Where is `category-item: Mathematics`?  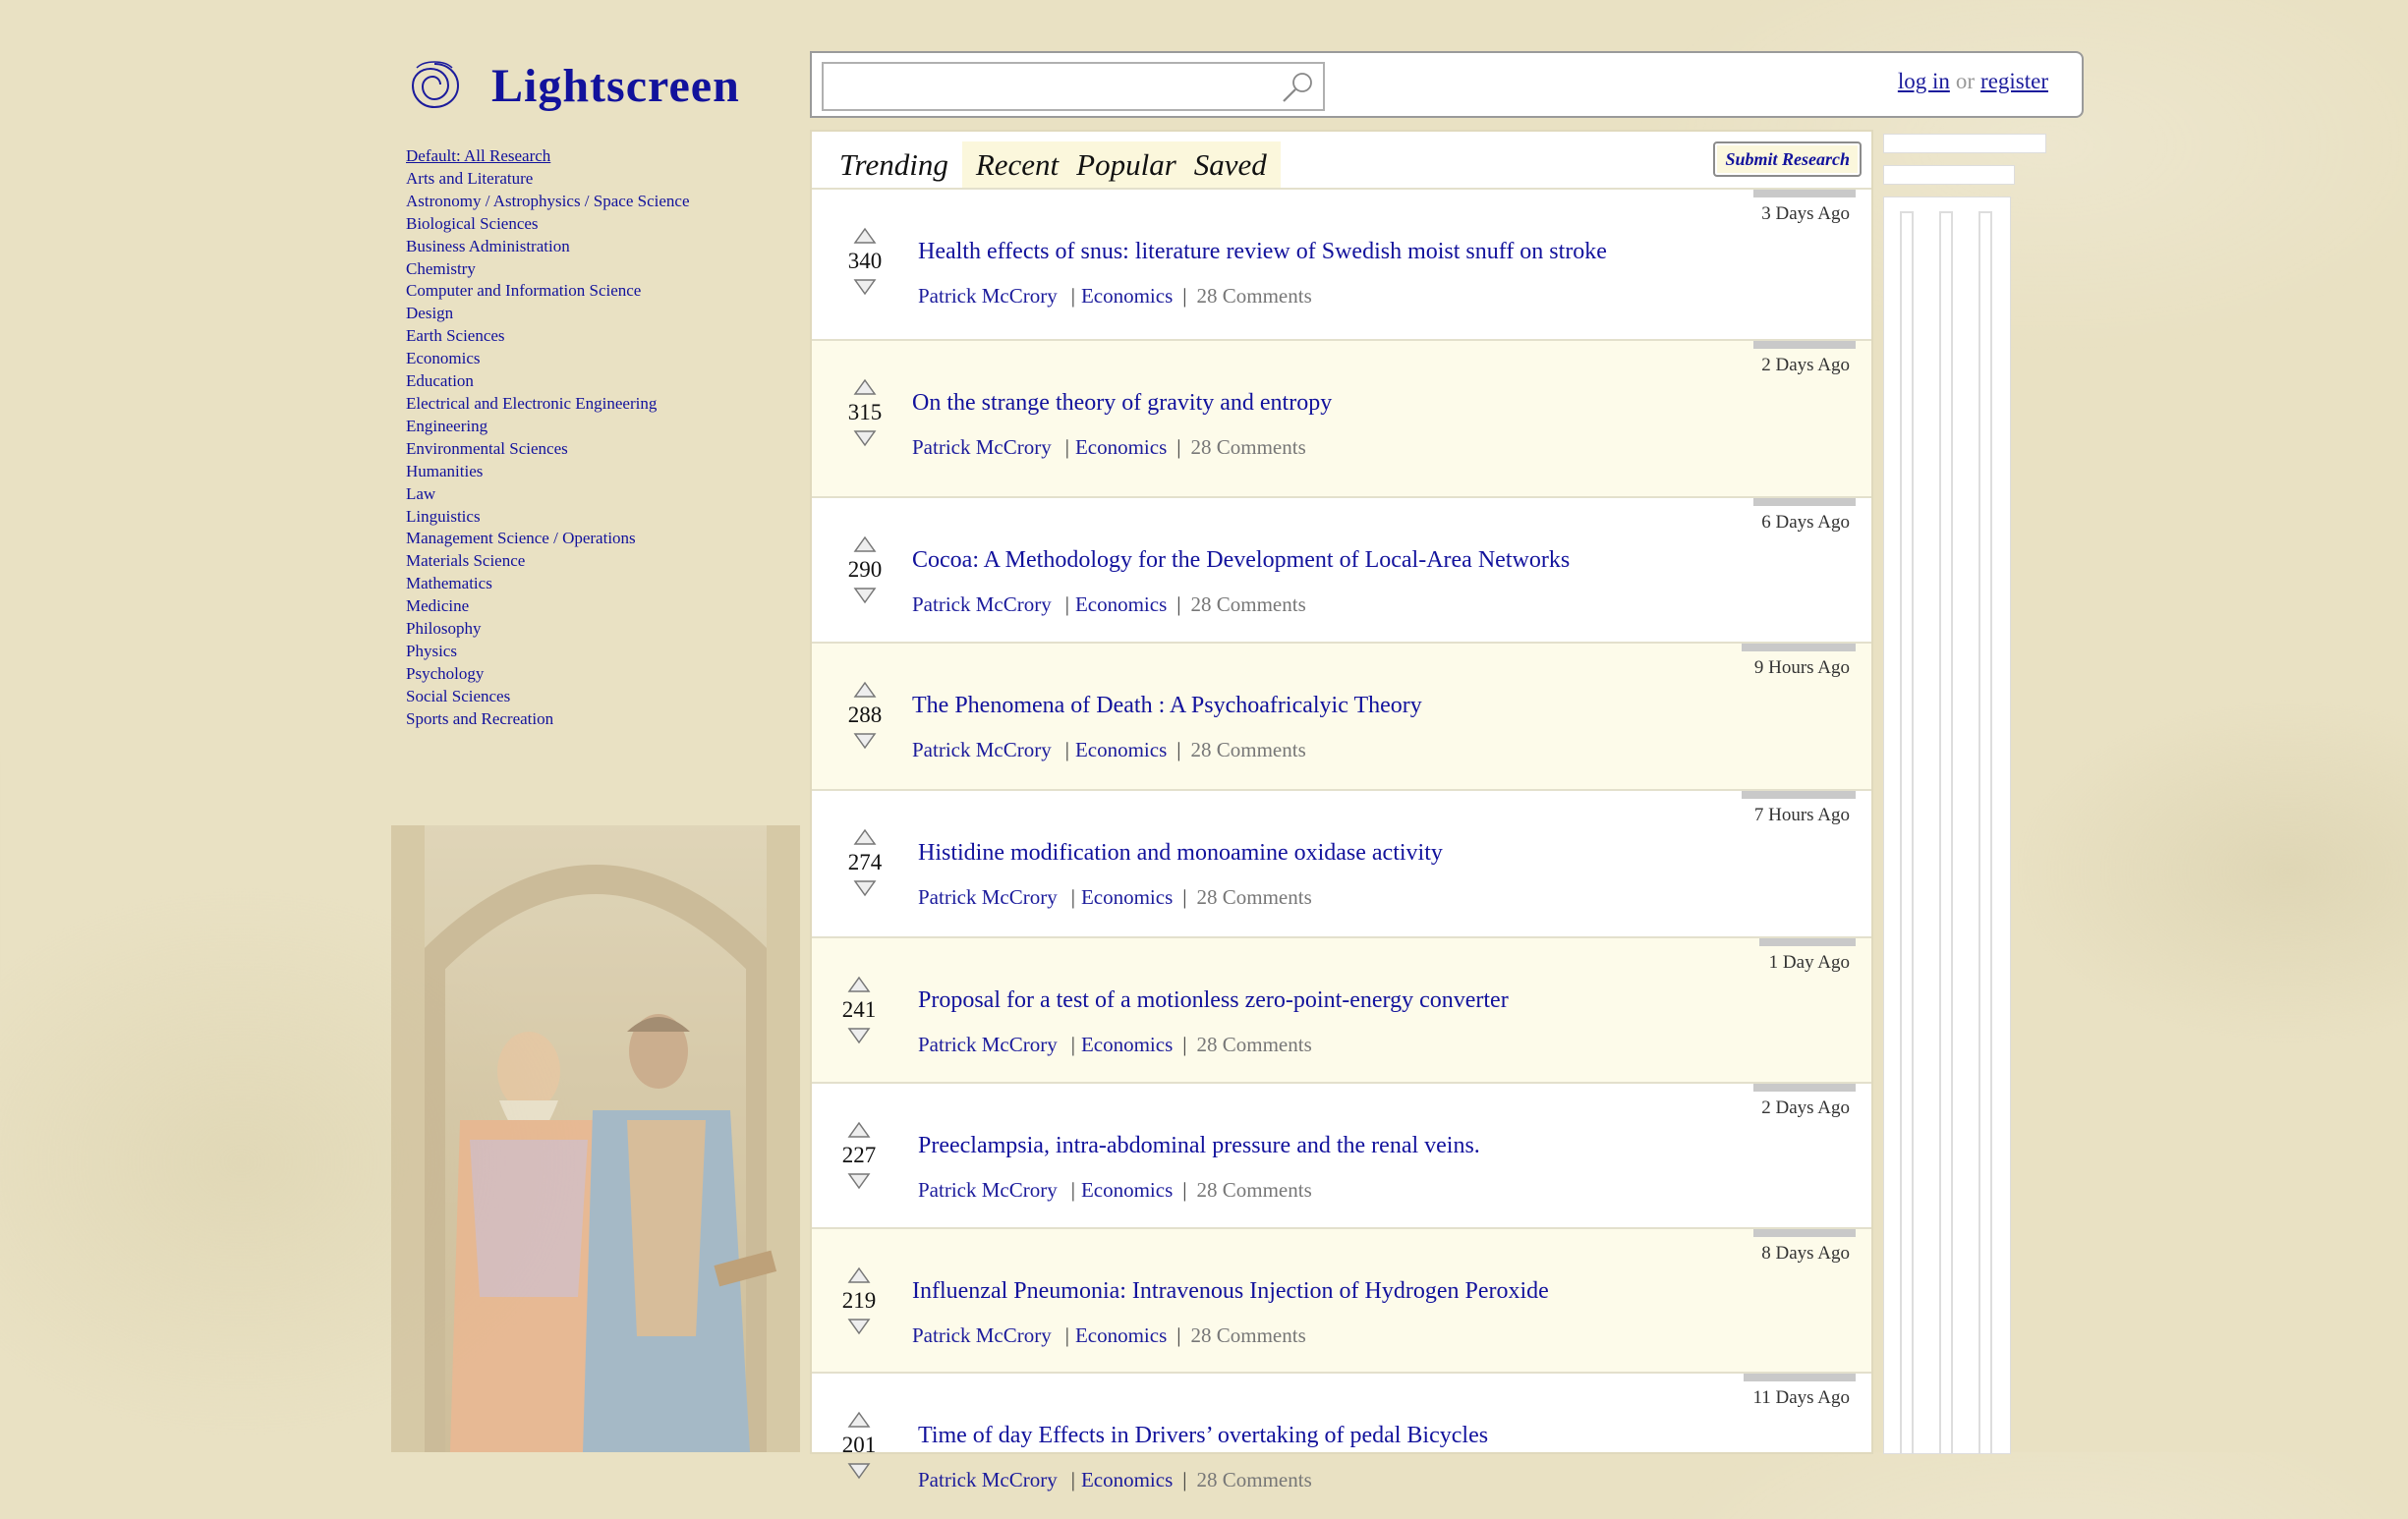 category-item: Mathematics is located at coordinates (602, 584).